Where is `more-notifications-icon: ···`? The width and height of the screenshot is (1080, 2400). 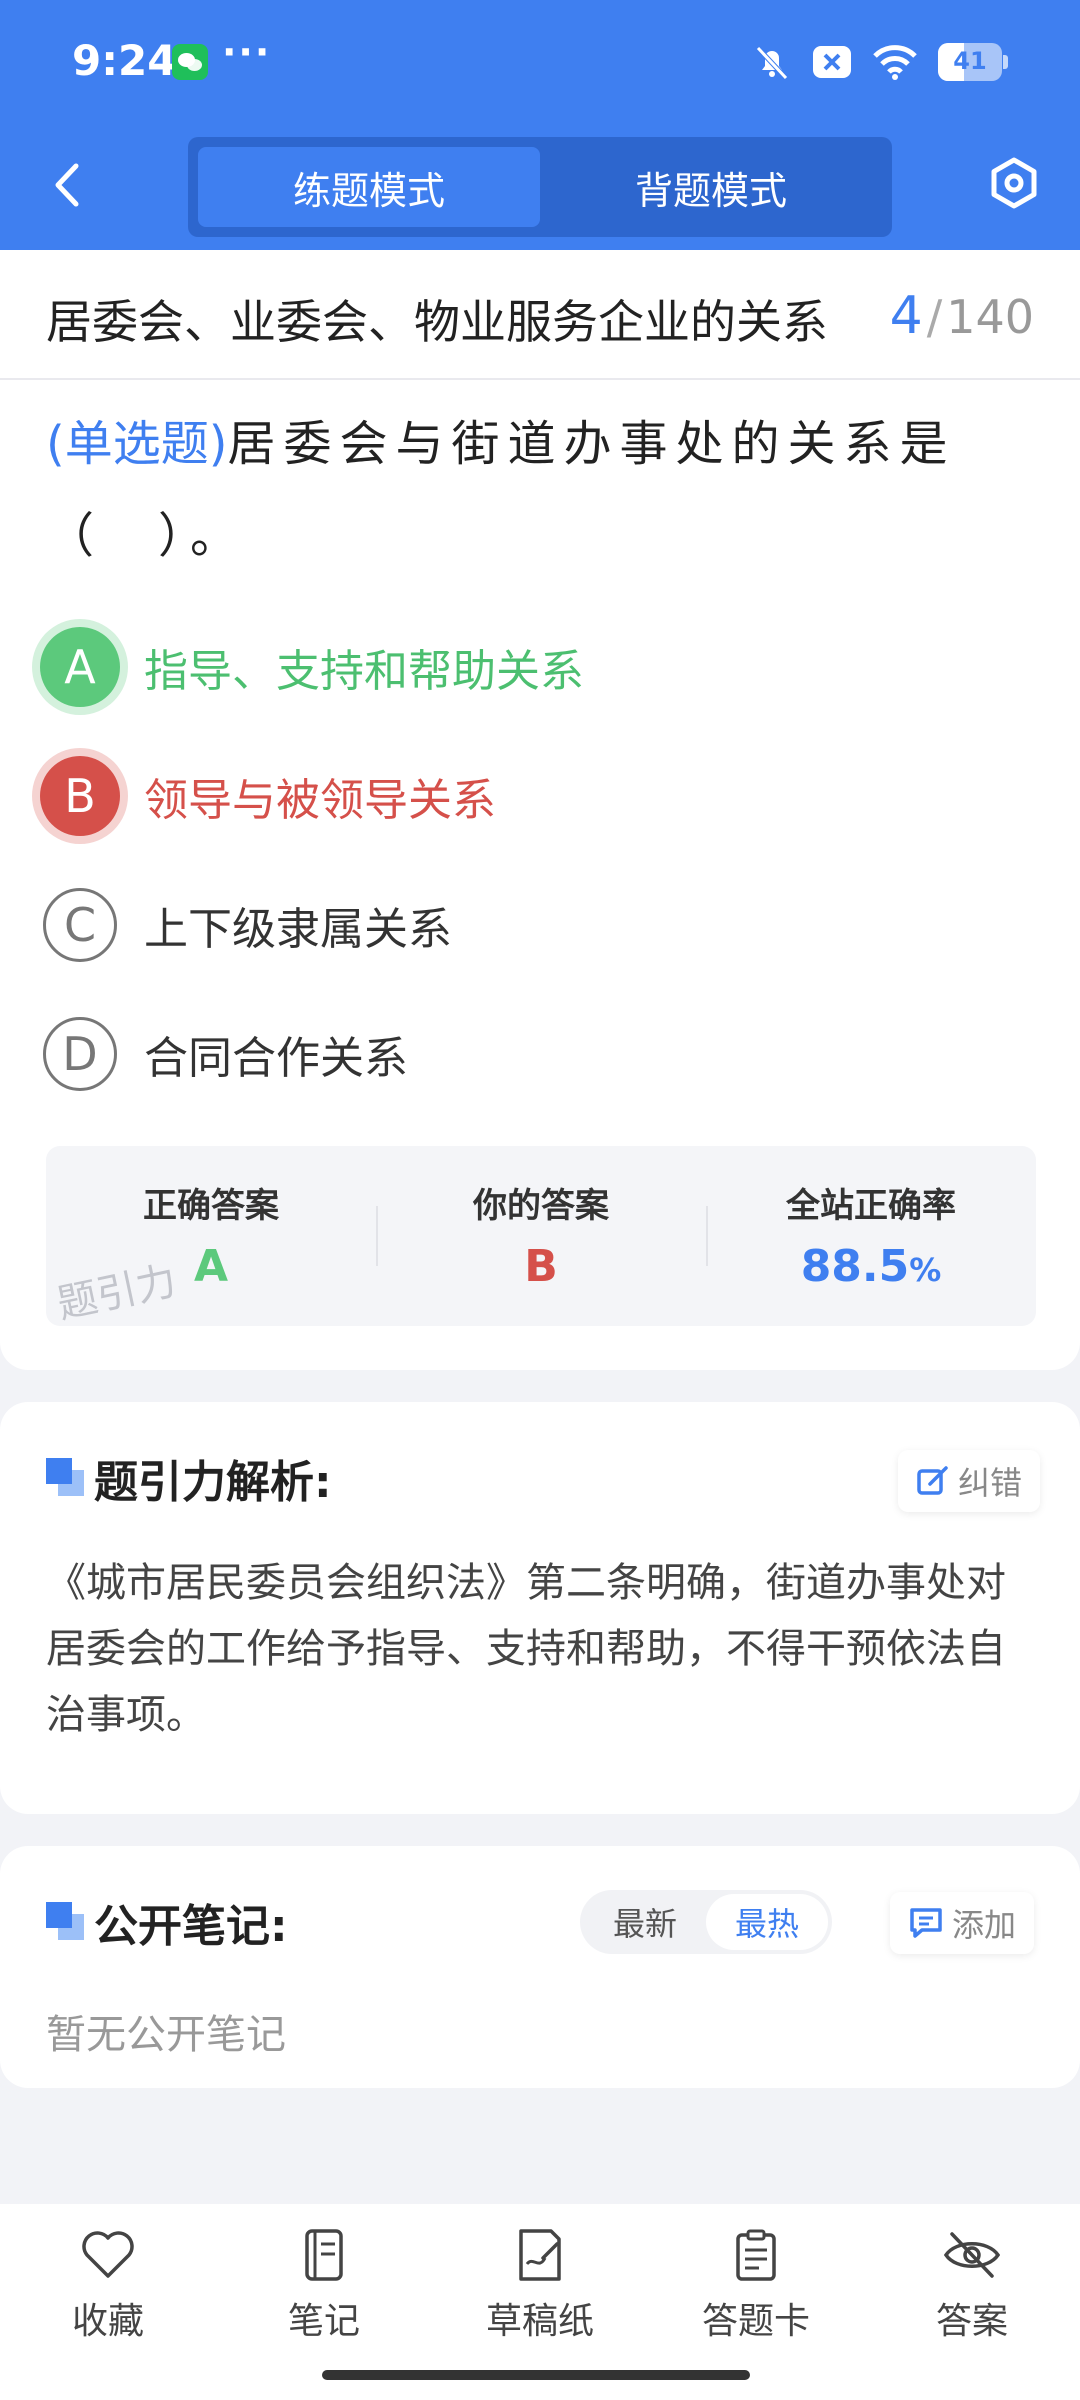
more-notifications-icon: ··· is located at coordinates (247, 52).